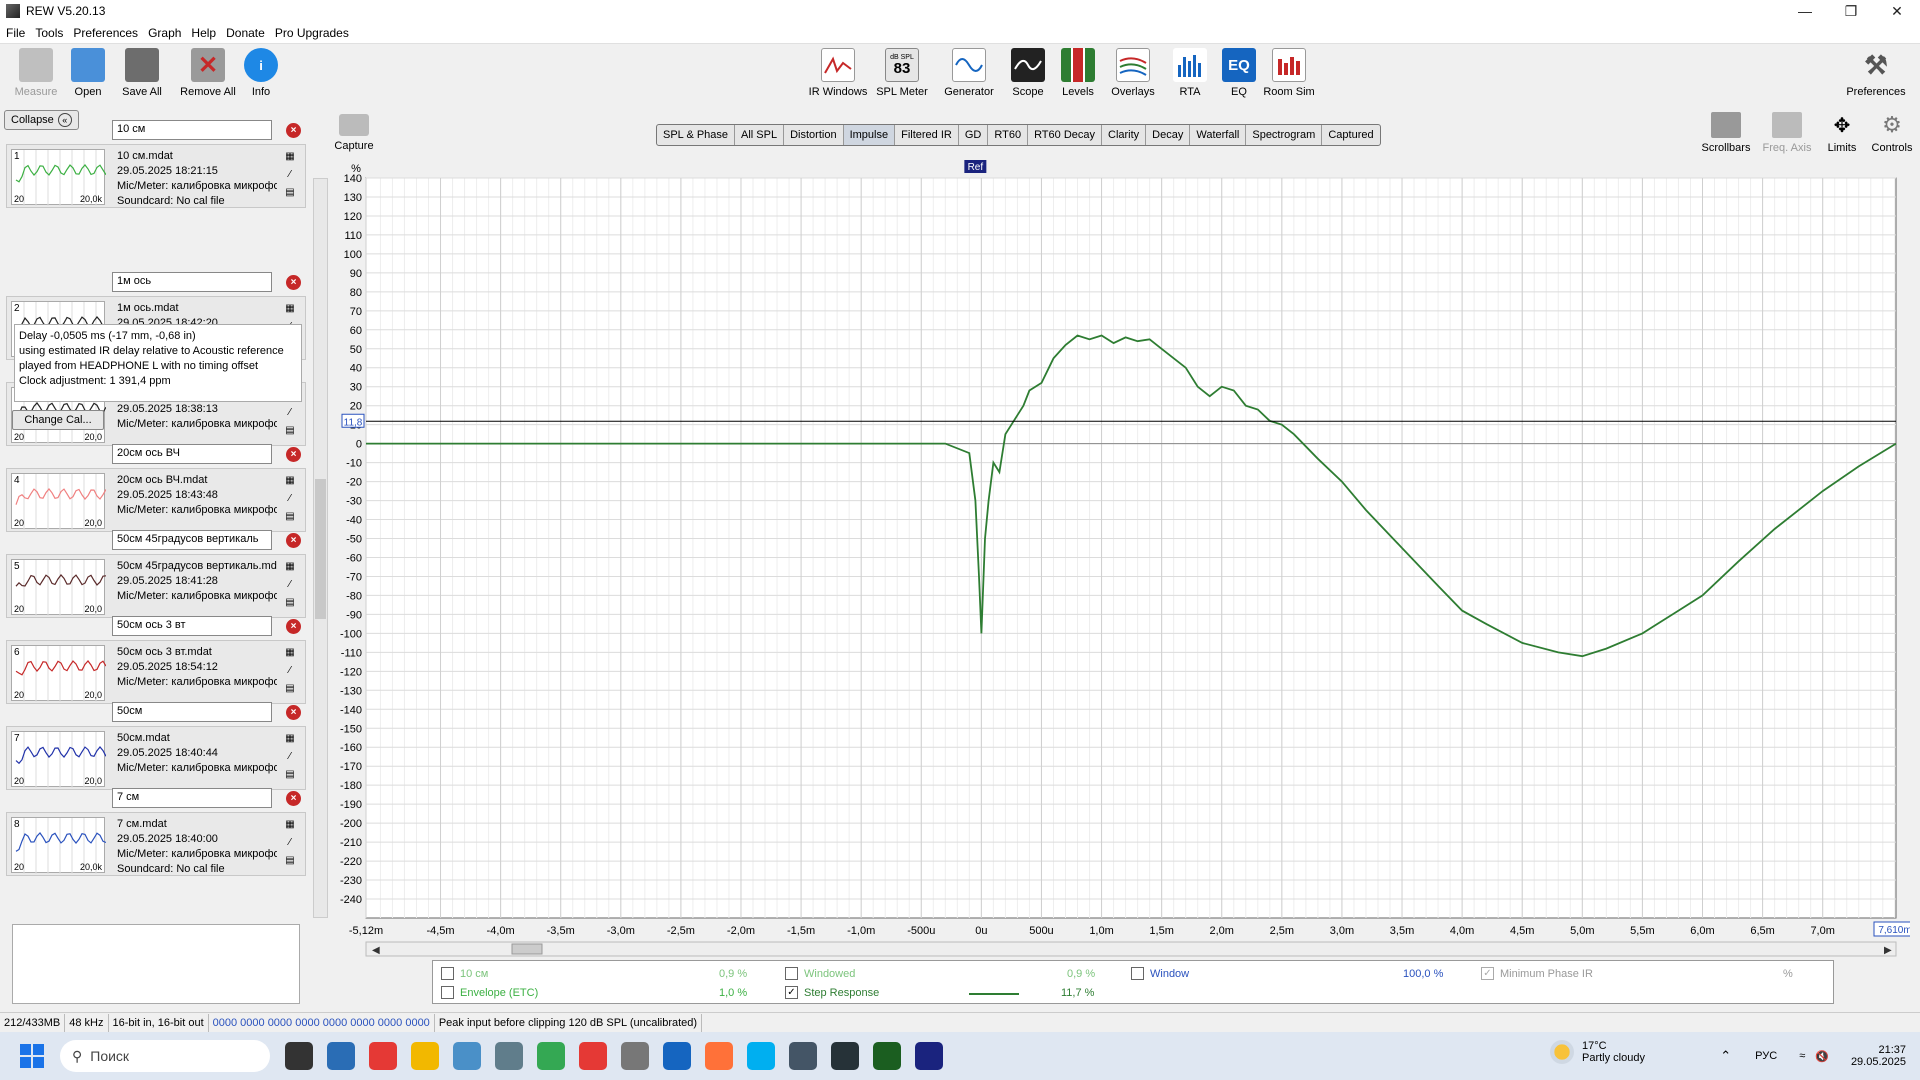 Image resolution: width=1920 pixels, height=1080 pixels. I want to click on window-checkbox, so click(1137, 973).